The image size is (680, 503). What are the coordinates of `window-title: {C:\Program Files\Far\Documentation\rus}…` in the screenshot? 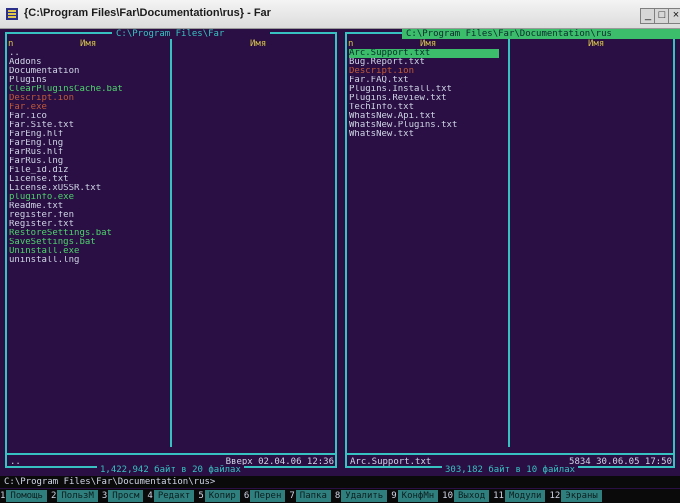 It's located at (147, 13).